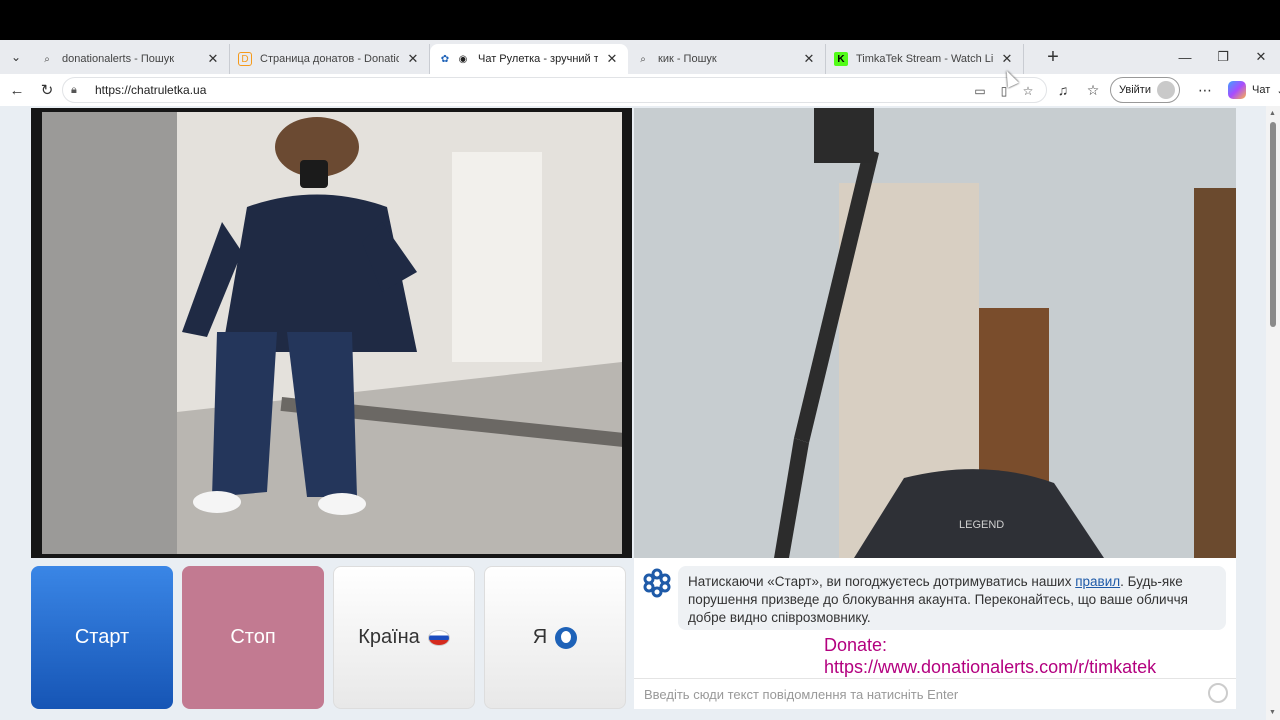 The height and width of the screenshot is (720, 1280). I want to click on window-controls: — ❐ ✕, so click(1223, 57).